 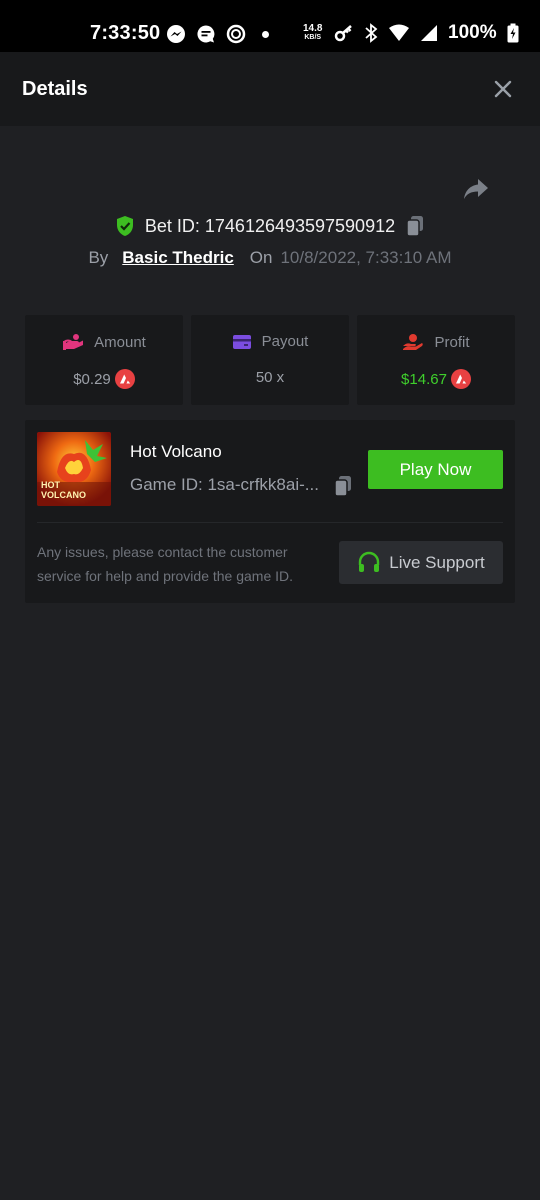 What do you see at coordinates (424, 379) in the screenshot?
I see `profit-value: $14.67` at bounding box center [424, 379].